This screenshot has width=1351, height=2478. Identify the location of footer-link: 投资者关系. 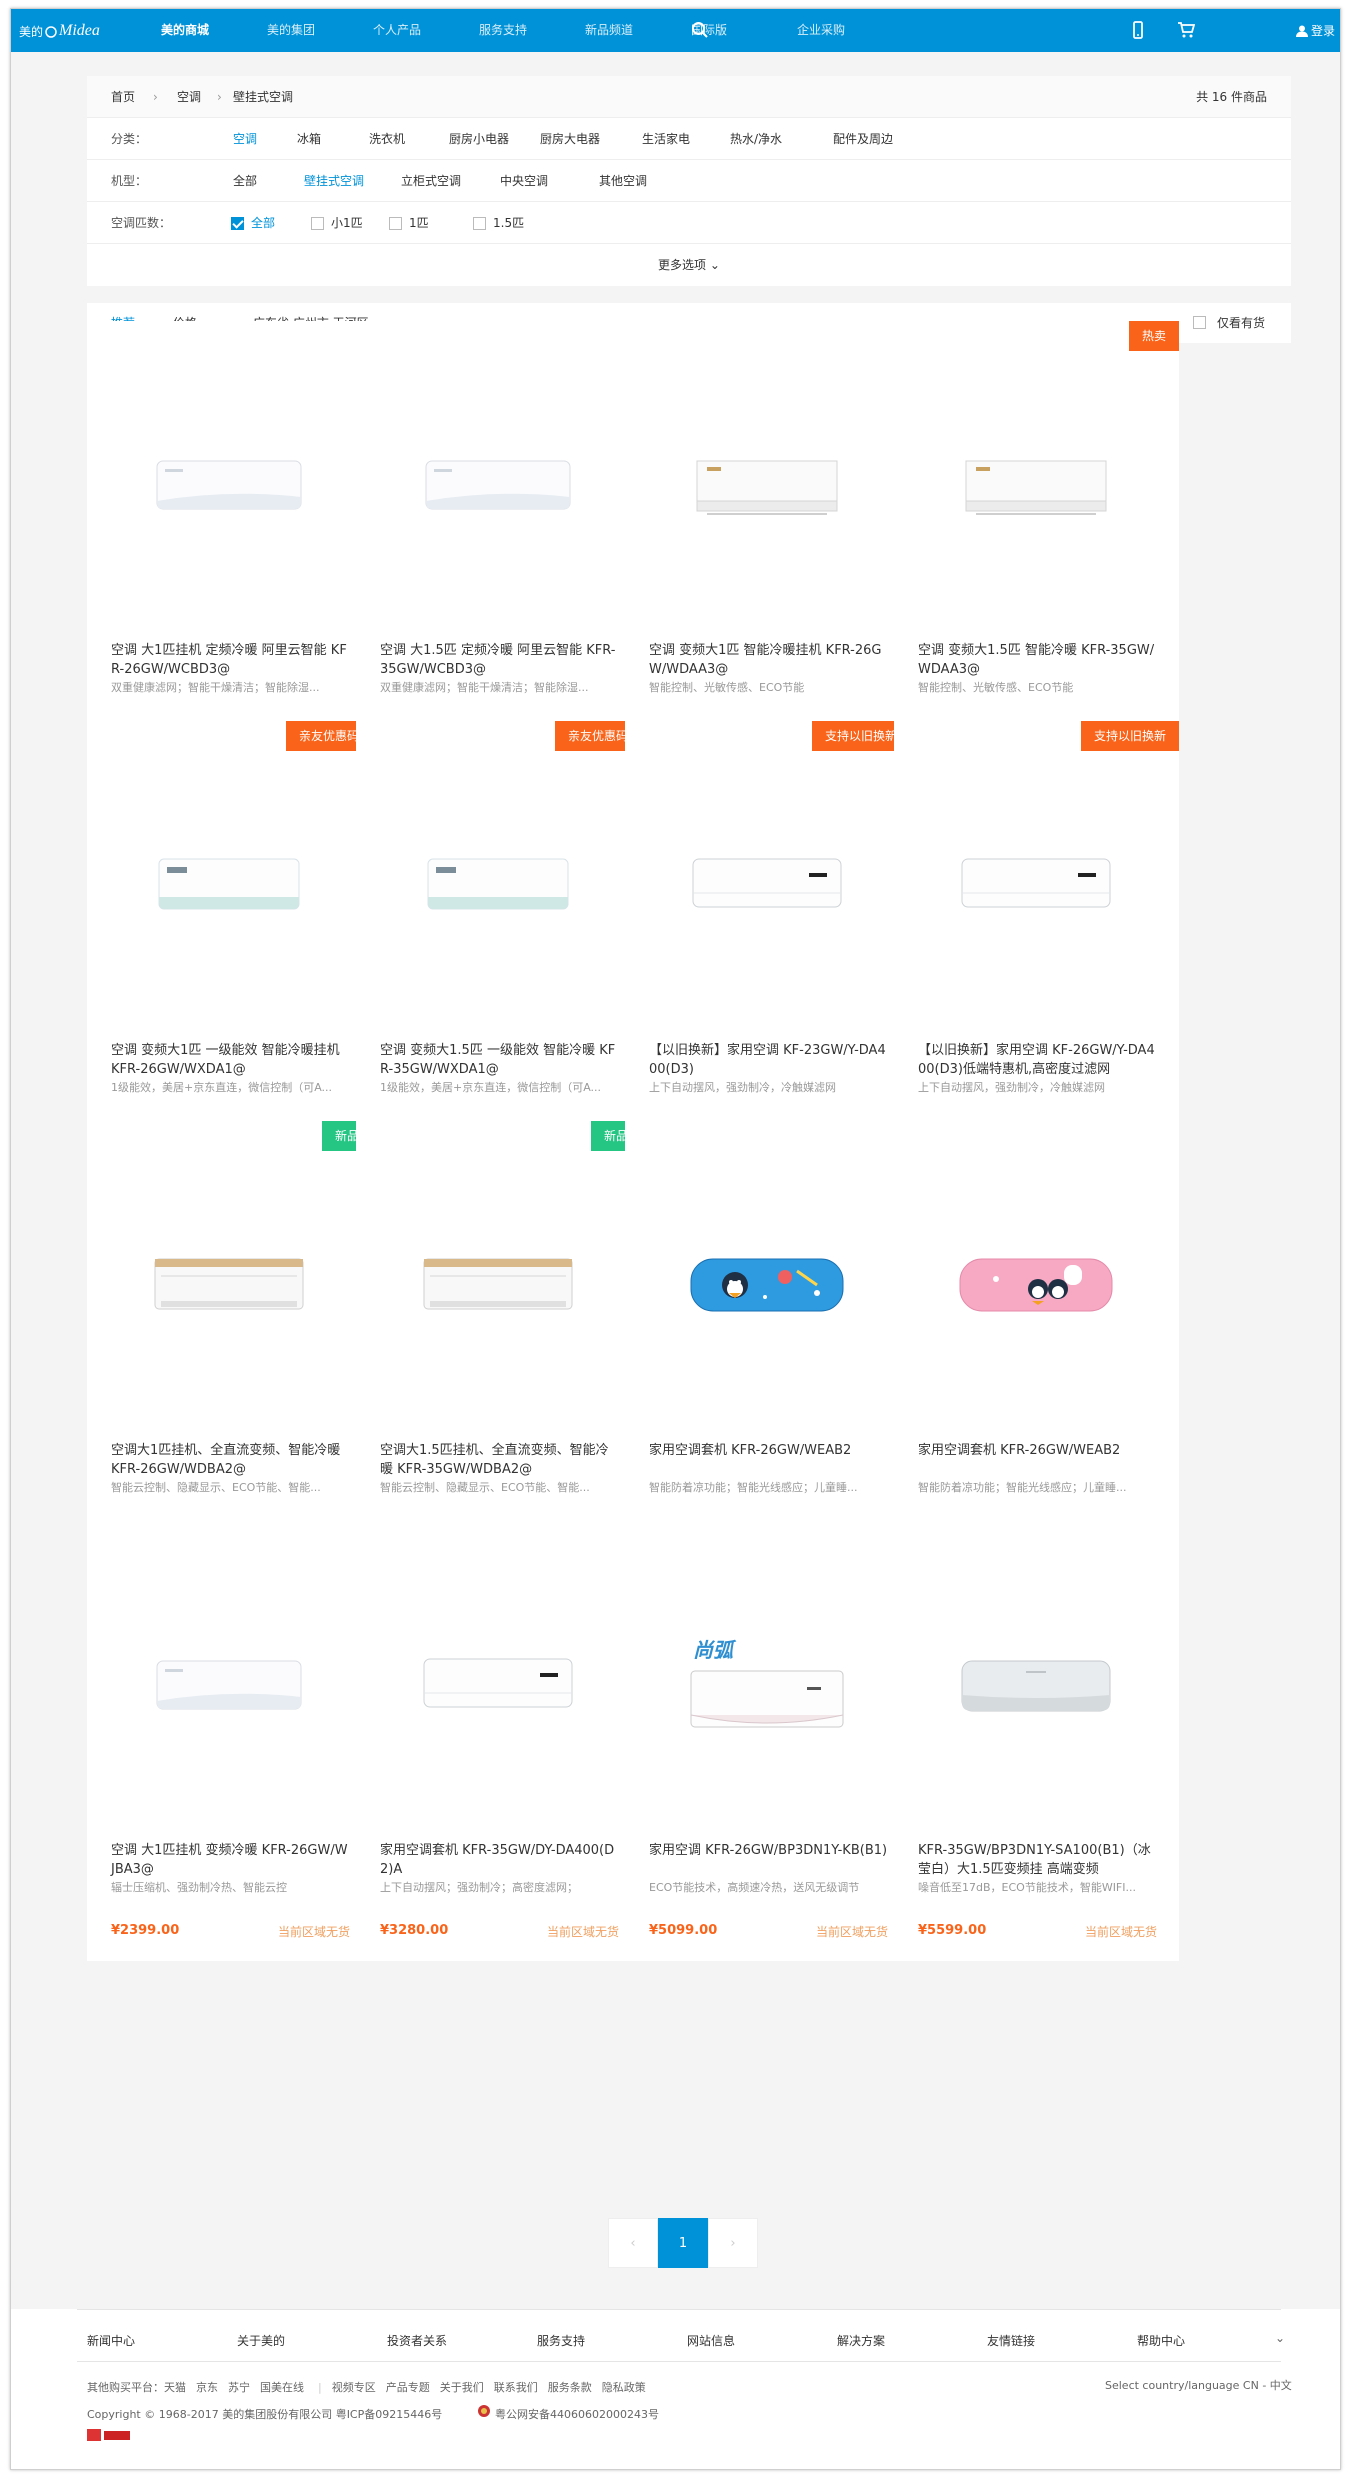
(462, 2340).